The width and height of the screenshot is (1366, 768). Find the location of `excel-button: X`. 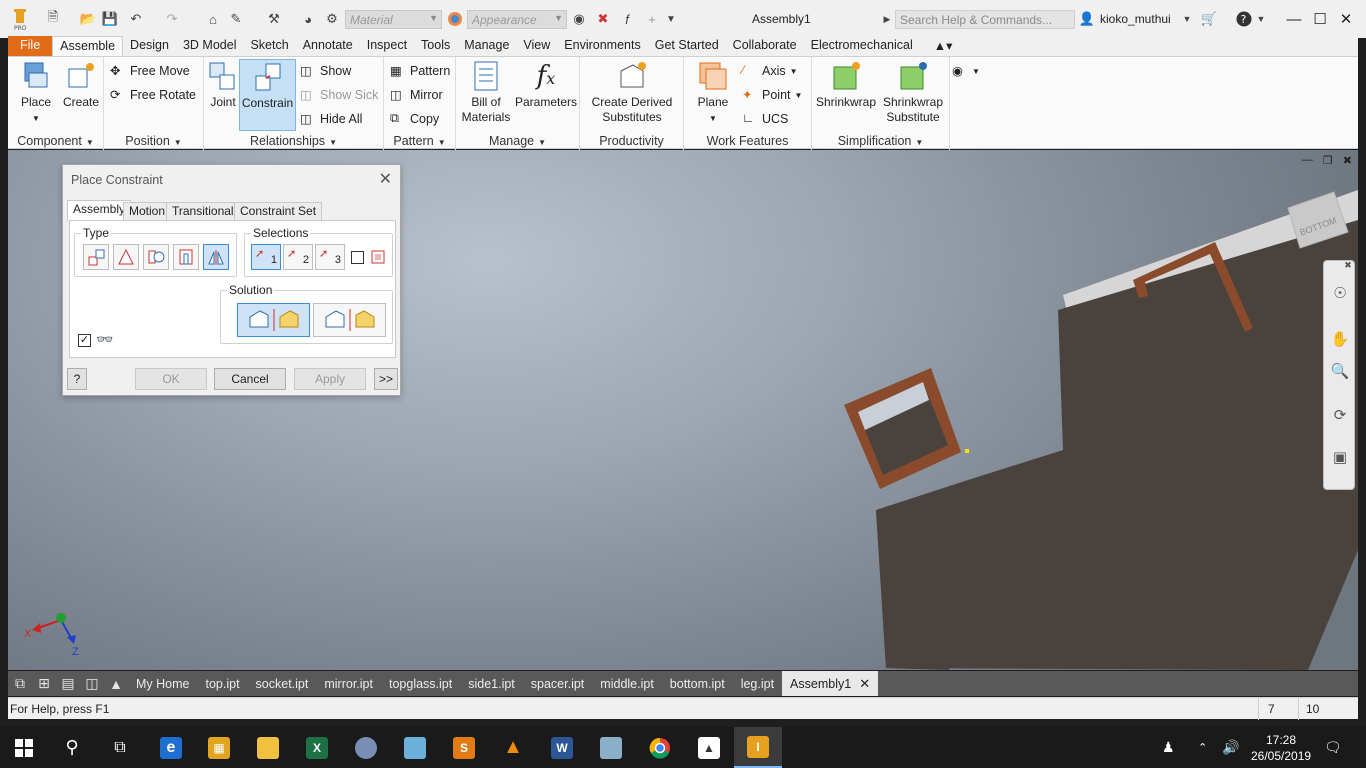

excel-button: X is located at coordinates (317, 747).